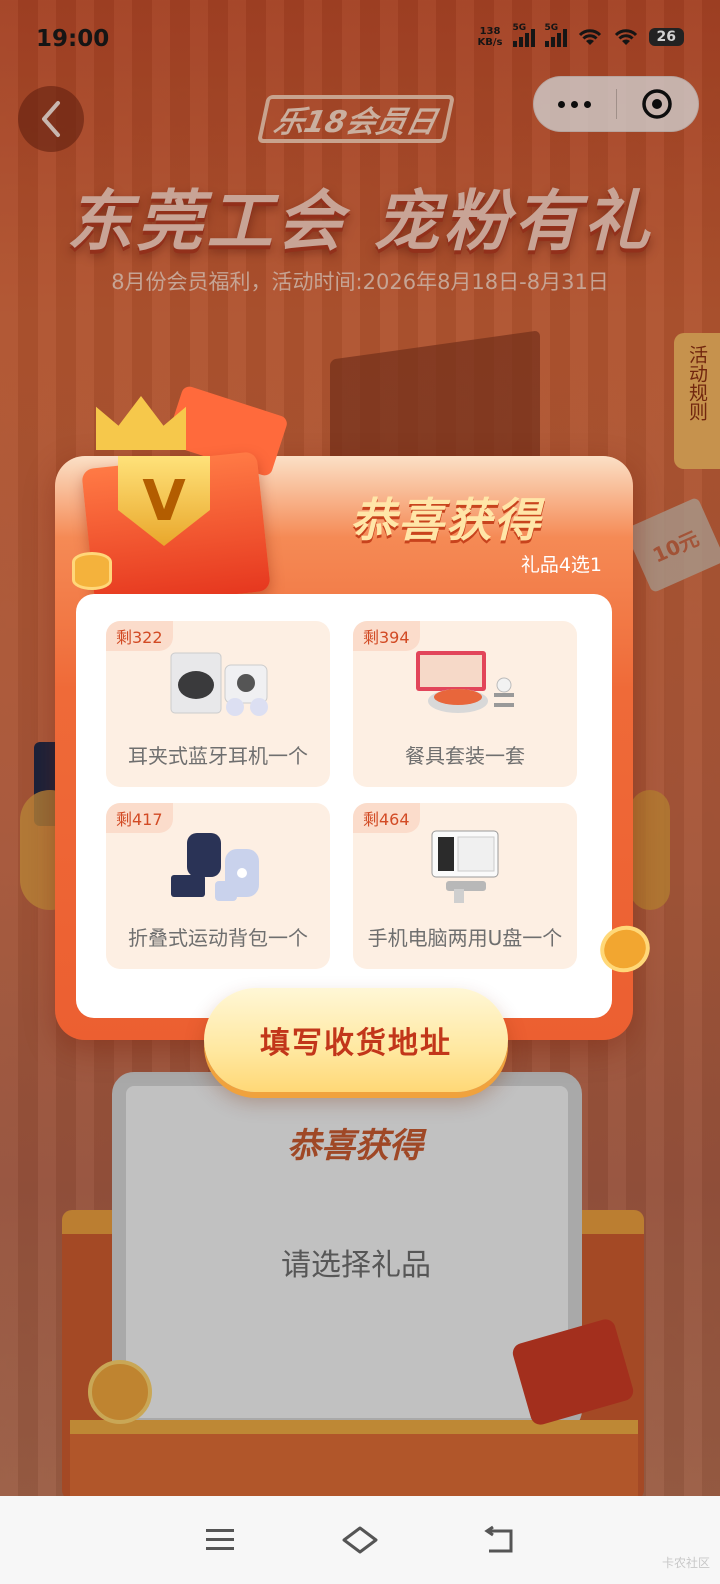  I want to click on gift-name: 餐具套装一套, so click(465, 756).